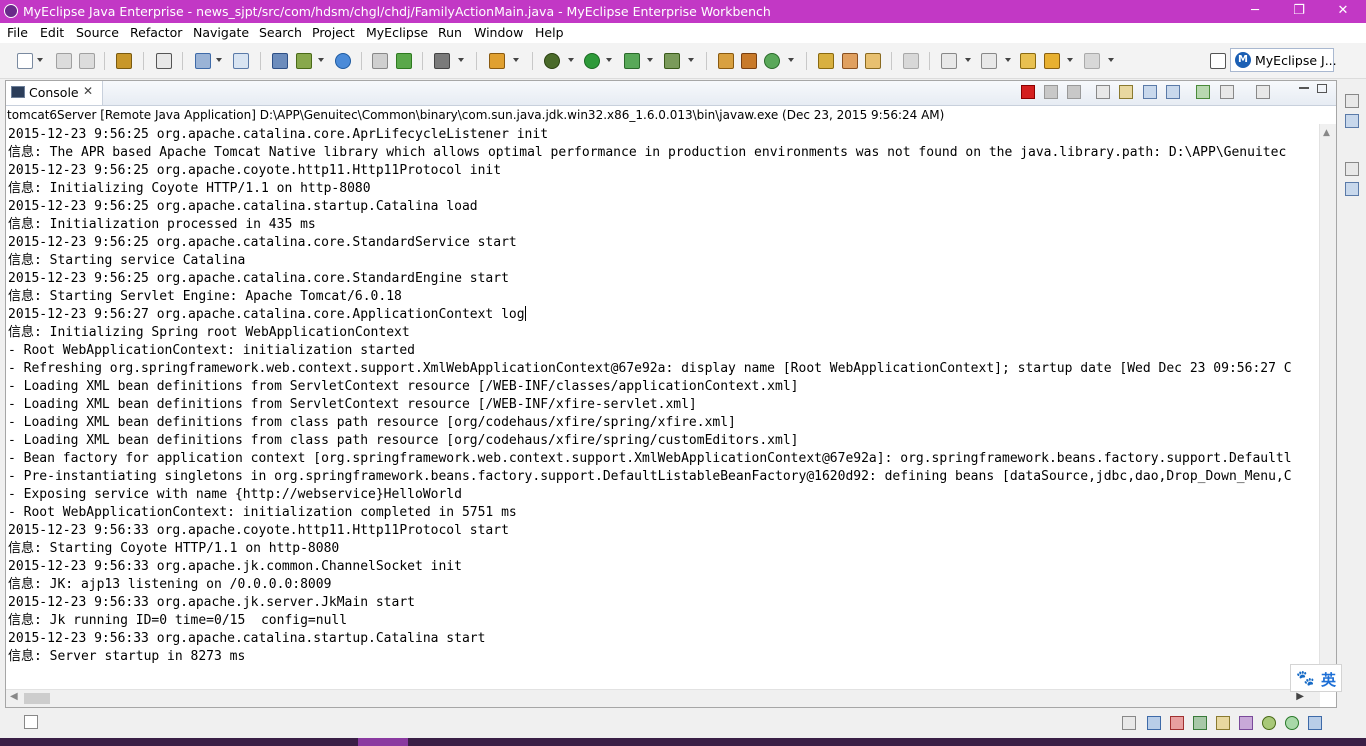 The height and width of the screenshot is (746, 1366). Describe the element at coordinates (17, 32) in the screenshot. I see `menu-file: File` at that location.